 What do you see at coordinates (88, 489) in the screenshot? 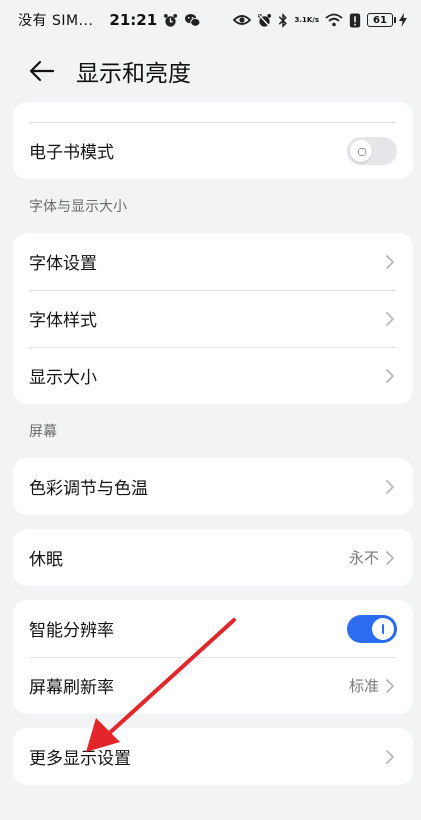
I see `color-temperature-label: 色彩调节与色温` at bounding box center [88, 489].